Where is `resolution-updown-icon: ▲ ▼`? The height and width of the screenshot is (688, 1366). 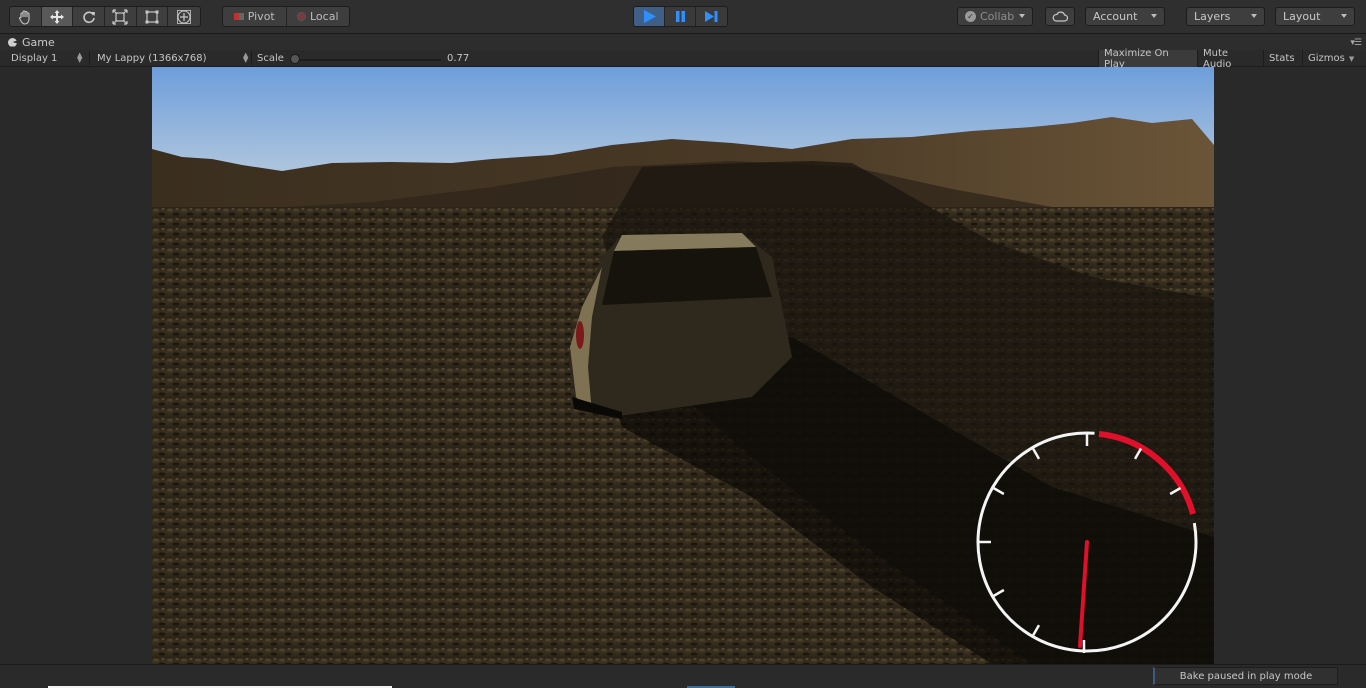
resolution-updown-icon: ▲ ▼ is located at coordinates (246, 57).